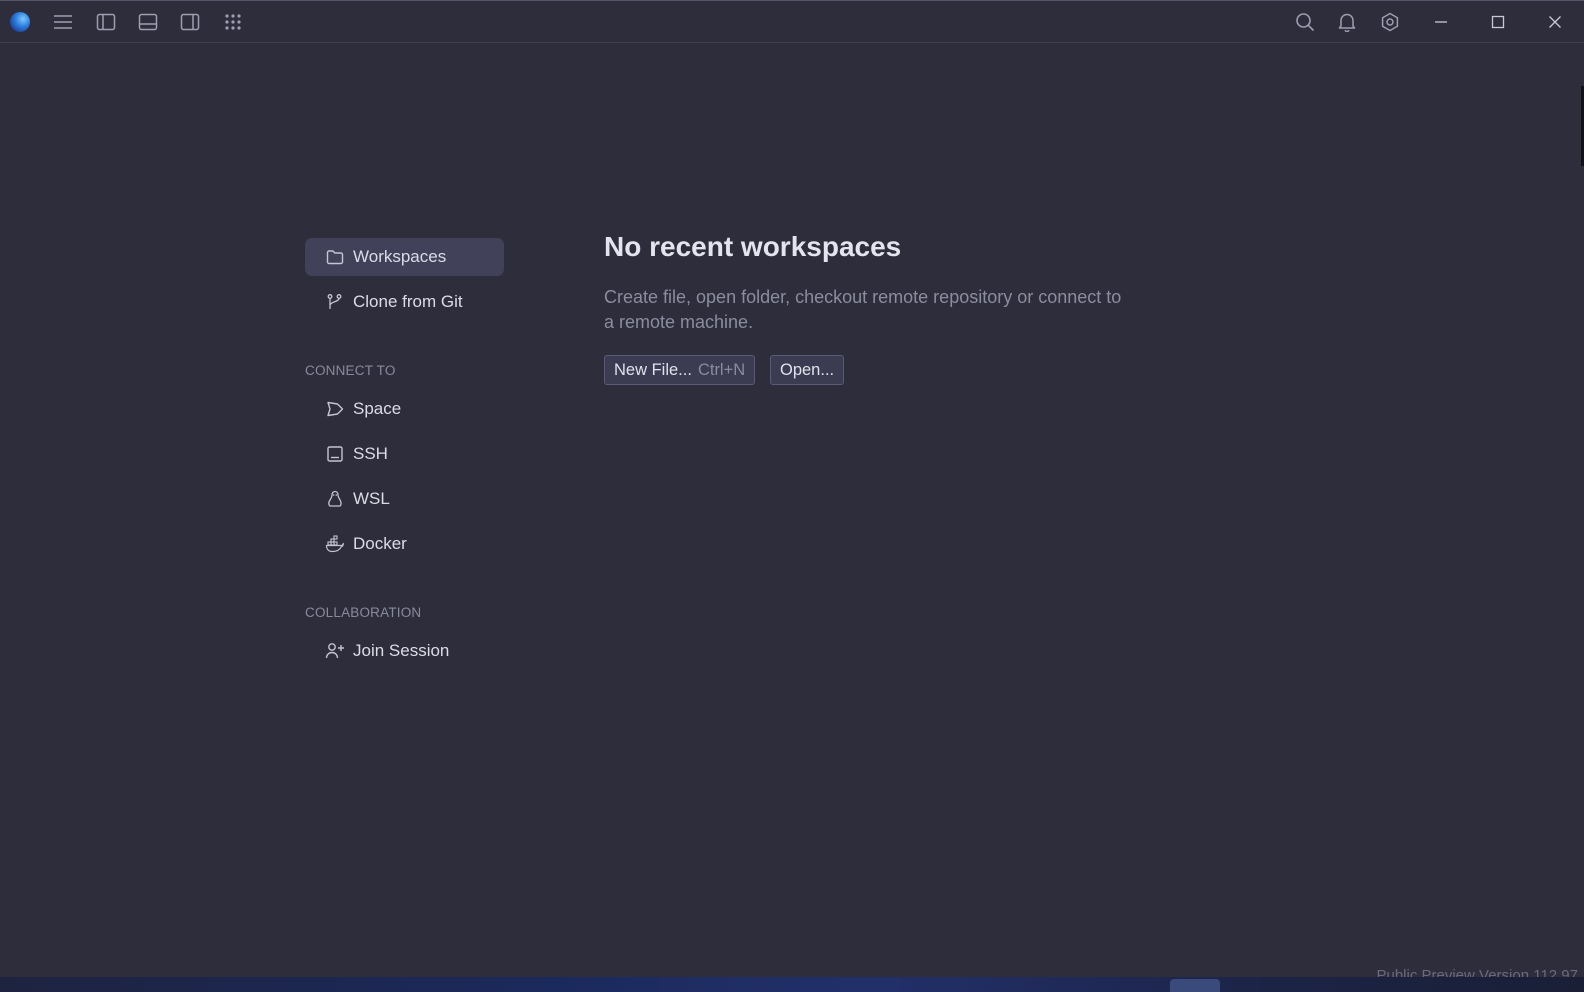 The width and height of the screenshot is (1584, 992). I want to click on nav-item-wsl: WSL, so click(404, 499).